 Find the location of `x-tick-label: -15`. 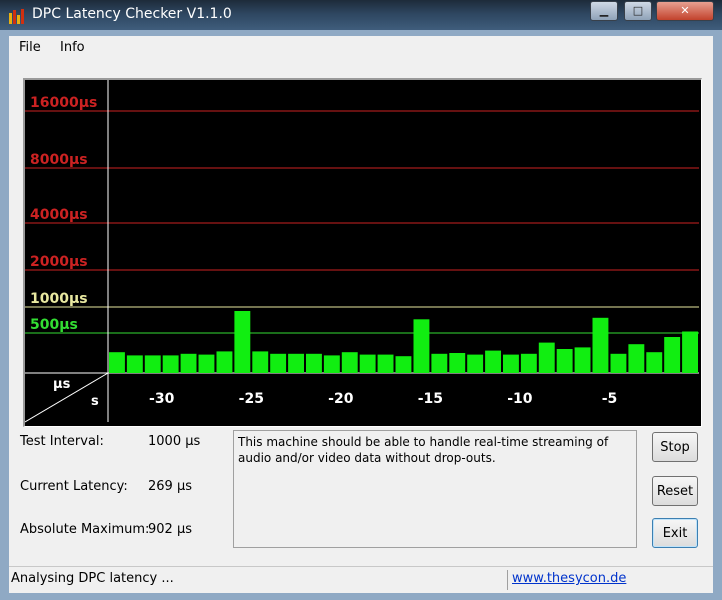

x-tick-label: -15 is located at coordinates (430, 399).